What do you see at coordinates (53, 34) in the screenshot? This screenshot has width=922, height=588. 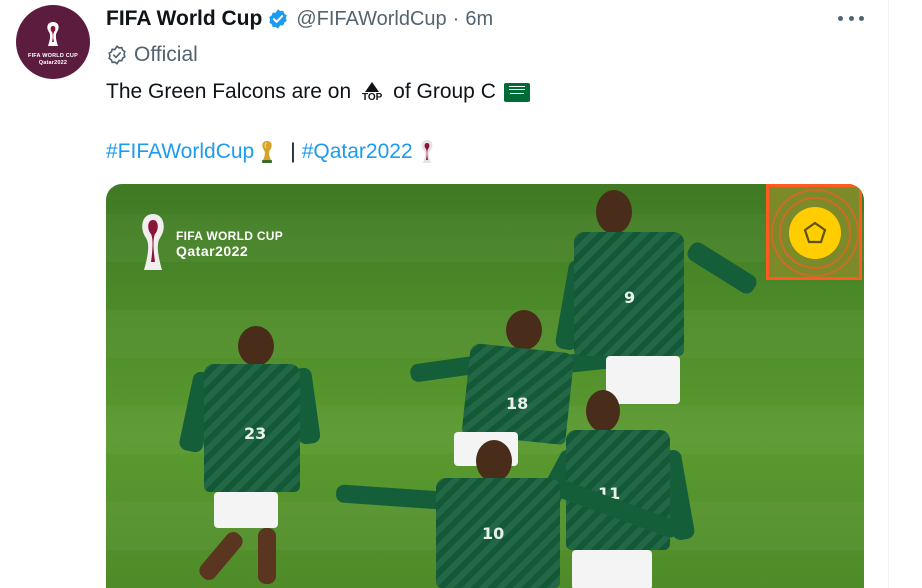 I see `trophy-logo-icon` at bounding box center [53, 34].